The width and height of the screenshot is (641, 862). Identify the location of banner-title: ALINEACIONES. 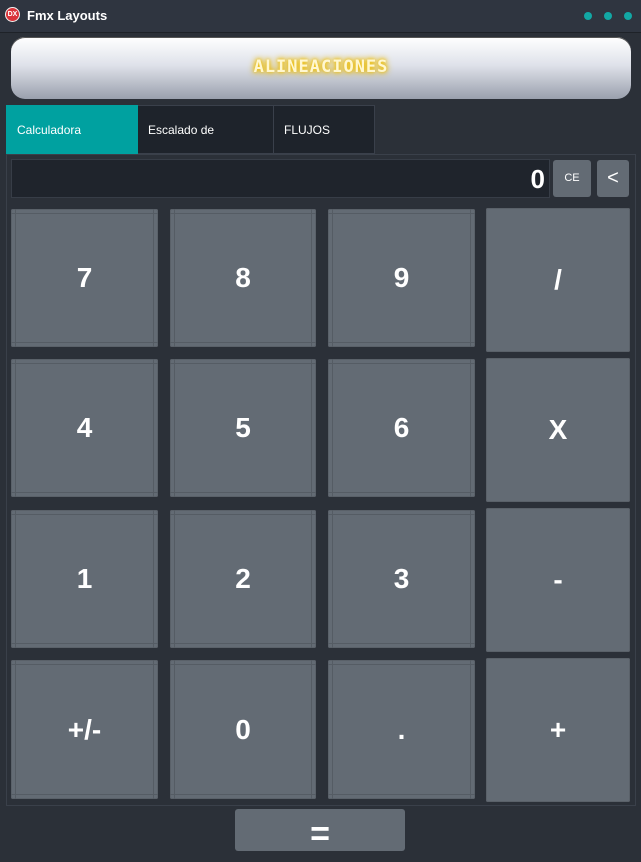
(321, 67).